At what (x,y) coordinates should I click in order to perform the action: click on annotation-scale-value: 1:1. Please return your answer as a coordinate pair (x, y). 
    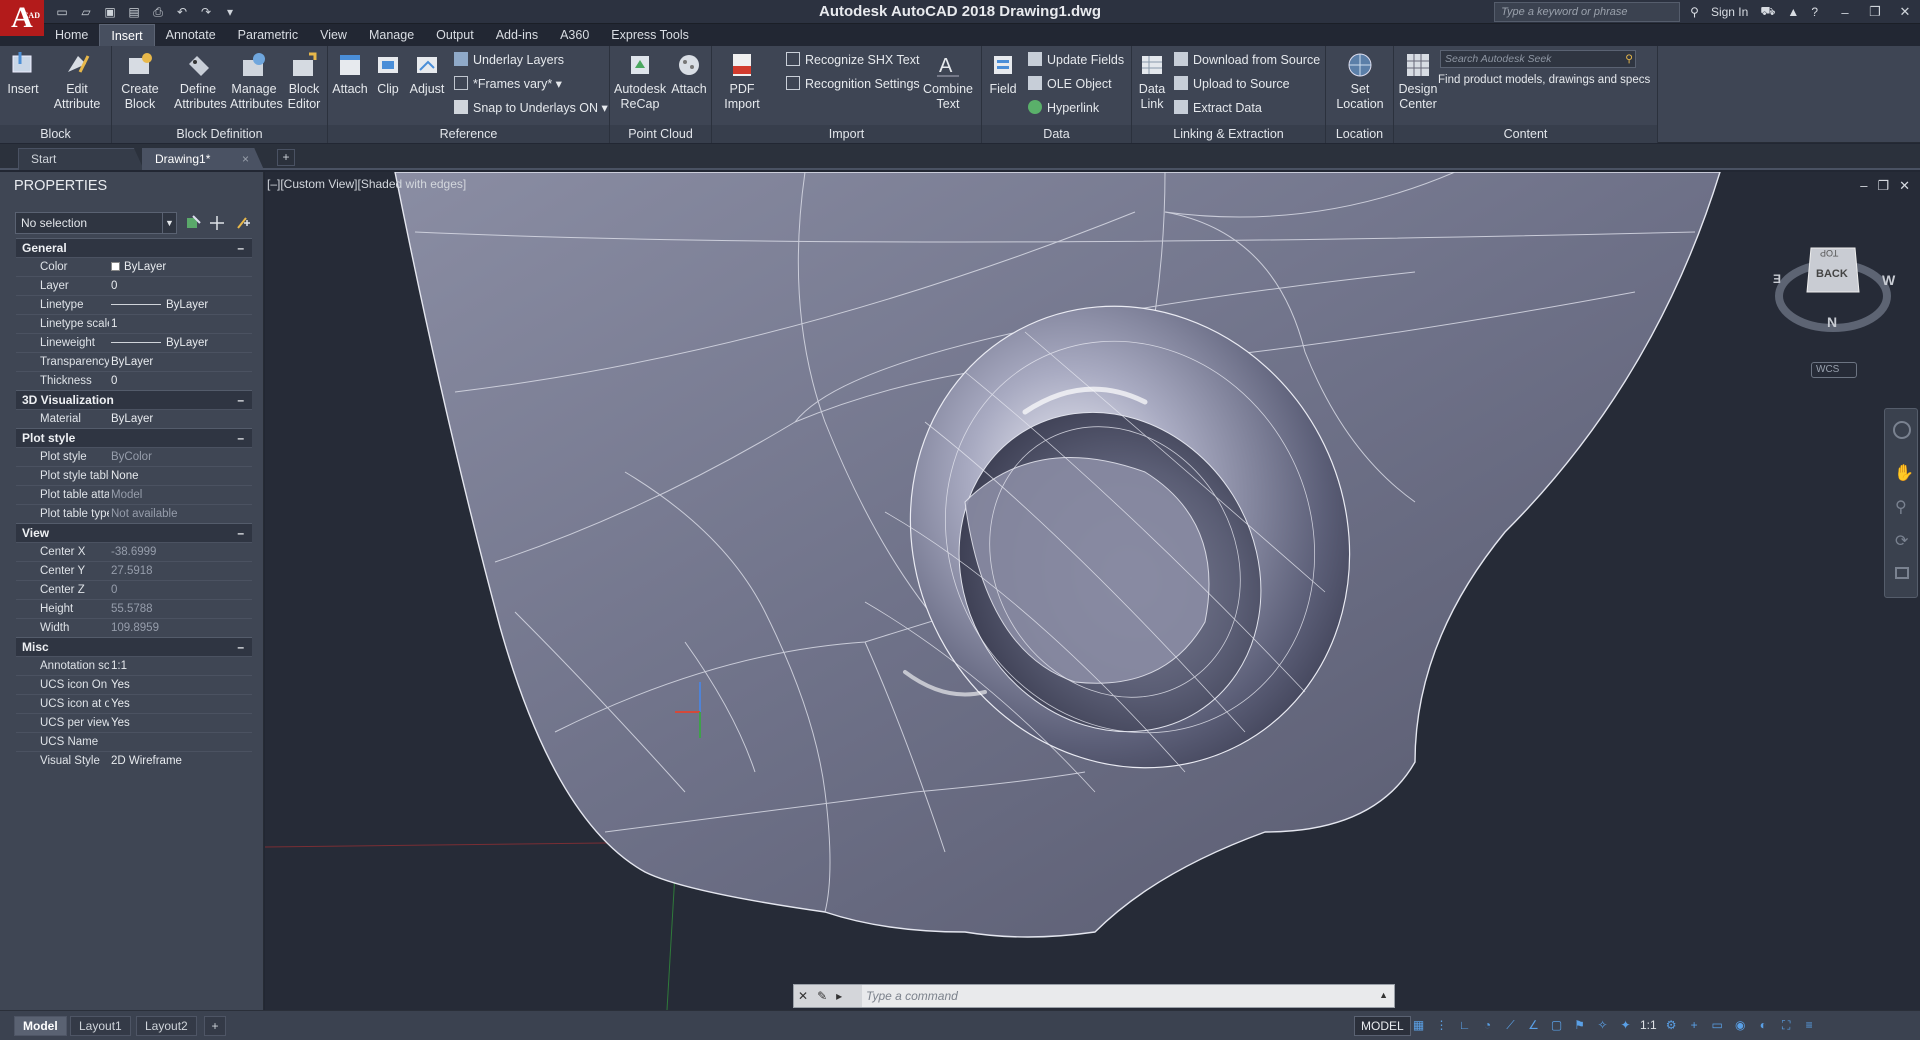
    Looking at the image, I should click on (1648, 1026).